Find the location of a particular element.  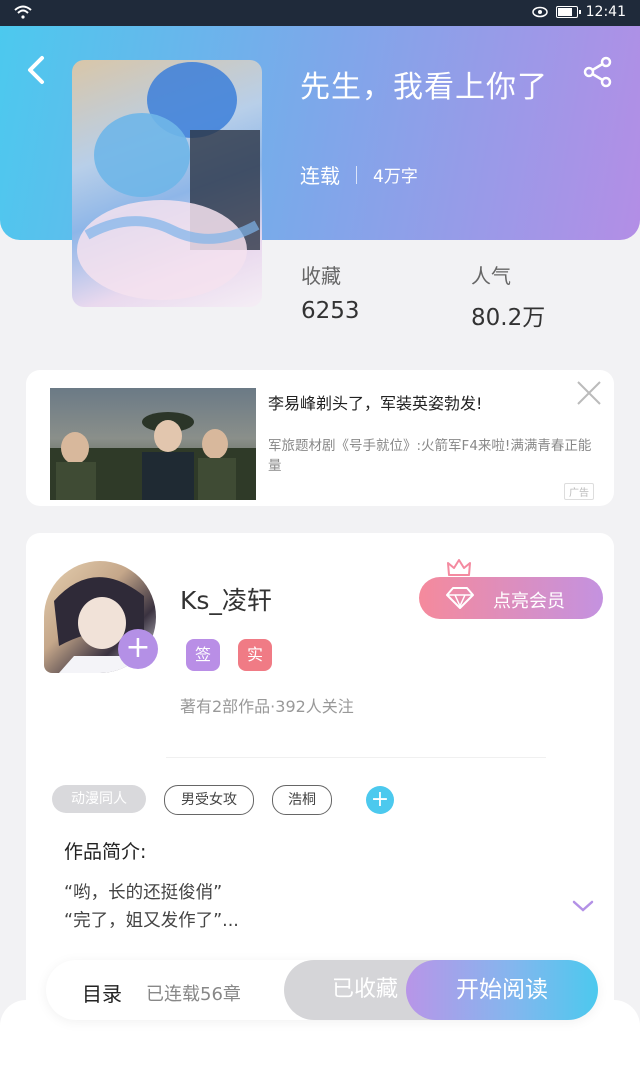

book-title: 先生，我看上你了 is located at coordinates (424, 87).